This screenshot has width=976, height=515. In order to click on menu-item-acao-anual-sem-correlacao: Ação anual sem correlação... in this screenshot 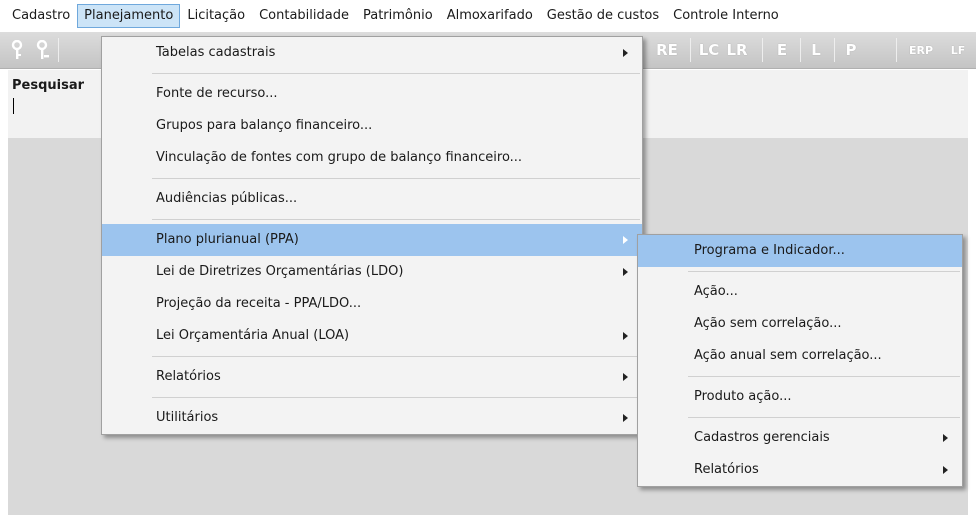, I will do `click(800, 356)`.